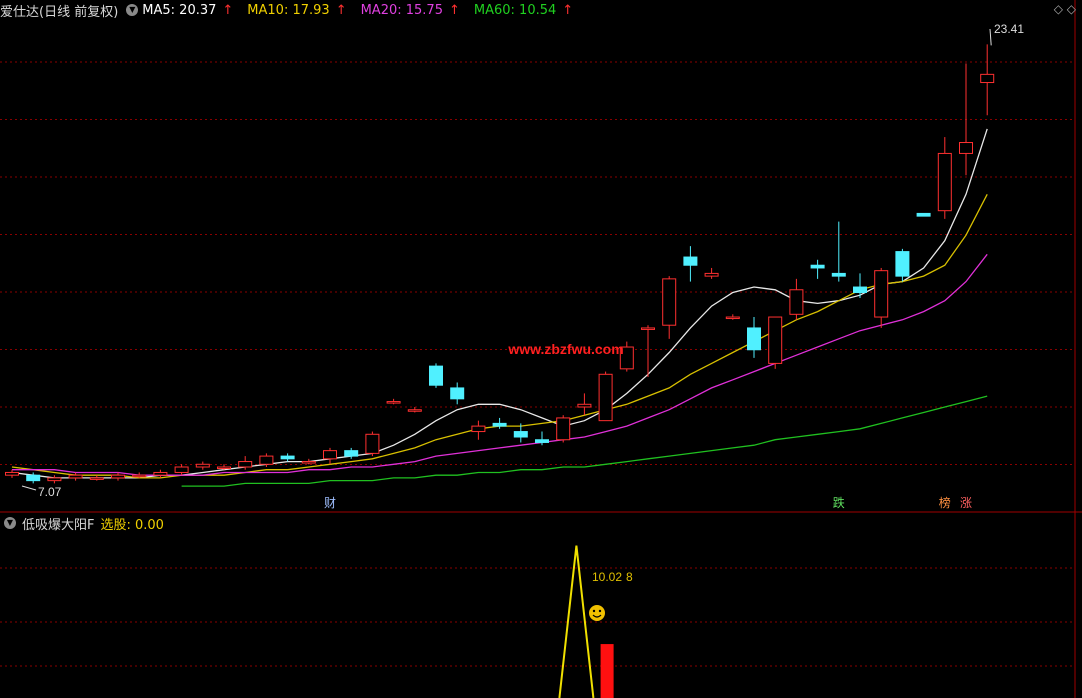  What do you see at coordinates (629, 577) in the screenshot?
I see `signal-value-tail: 8` at bounding box center [629, 577].